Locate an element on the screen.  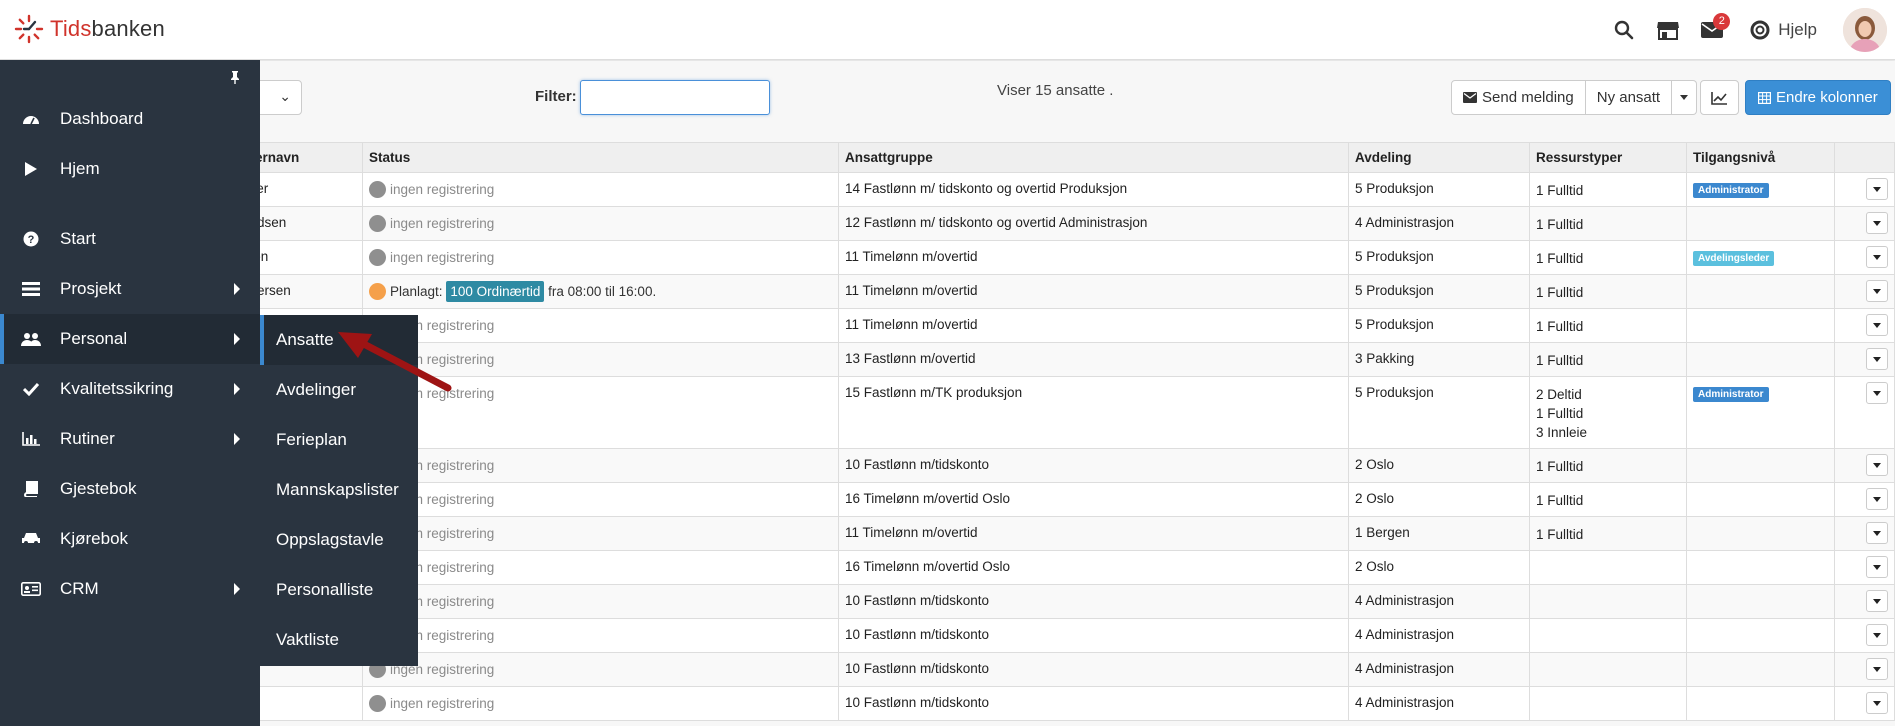
sidebar-item-start: ? Start is located at coordinates (130, 239).